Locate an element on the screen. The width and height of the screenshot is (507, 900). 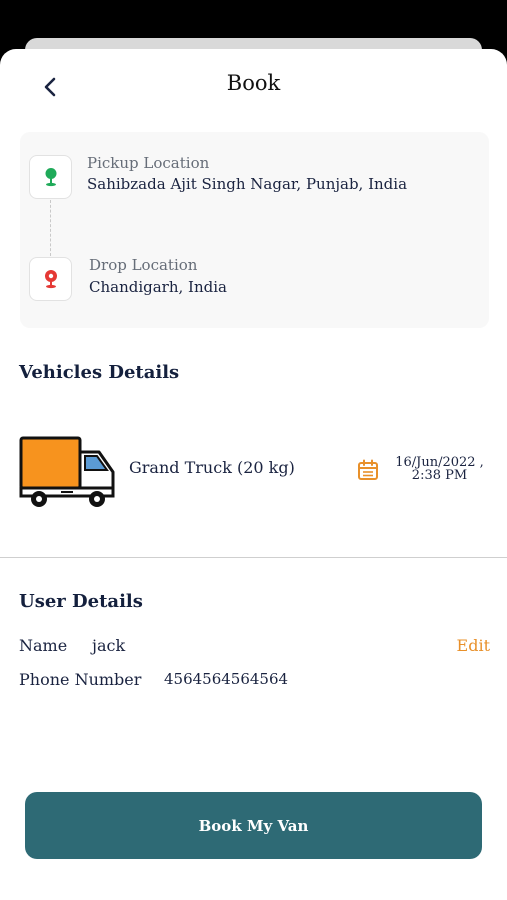
vehicle-time-line: 2:38 PM is located at coordinates (439, 475).